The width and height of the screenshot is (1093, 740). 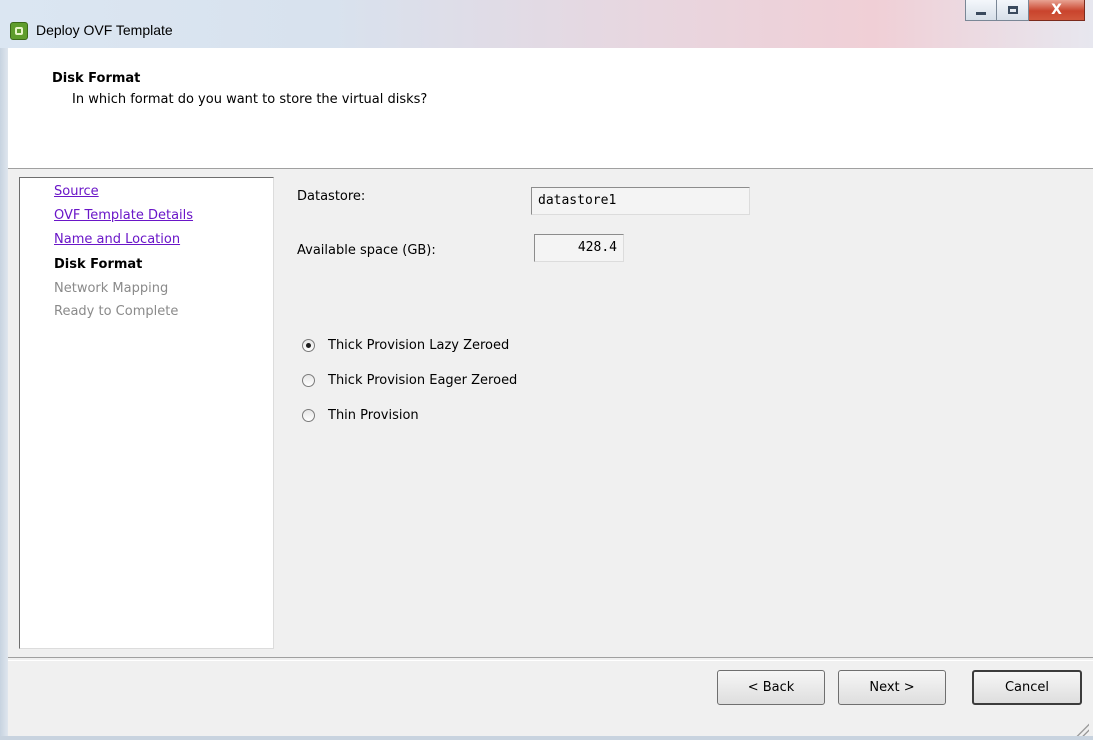 What do you see at coordinates (1027, 687) in the screenshot?
I see `cancel-button: Cancel` at bounding box center [1027, 687].